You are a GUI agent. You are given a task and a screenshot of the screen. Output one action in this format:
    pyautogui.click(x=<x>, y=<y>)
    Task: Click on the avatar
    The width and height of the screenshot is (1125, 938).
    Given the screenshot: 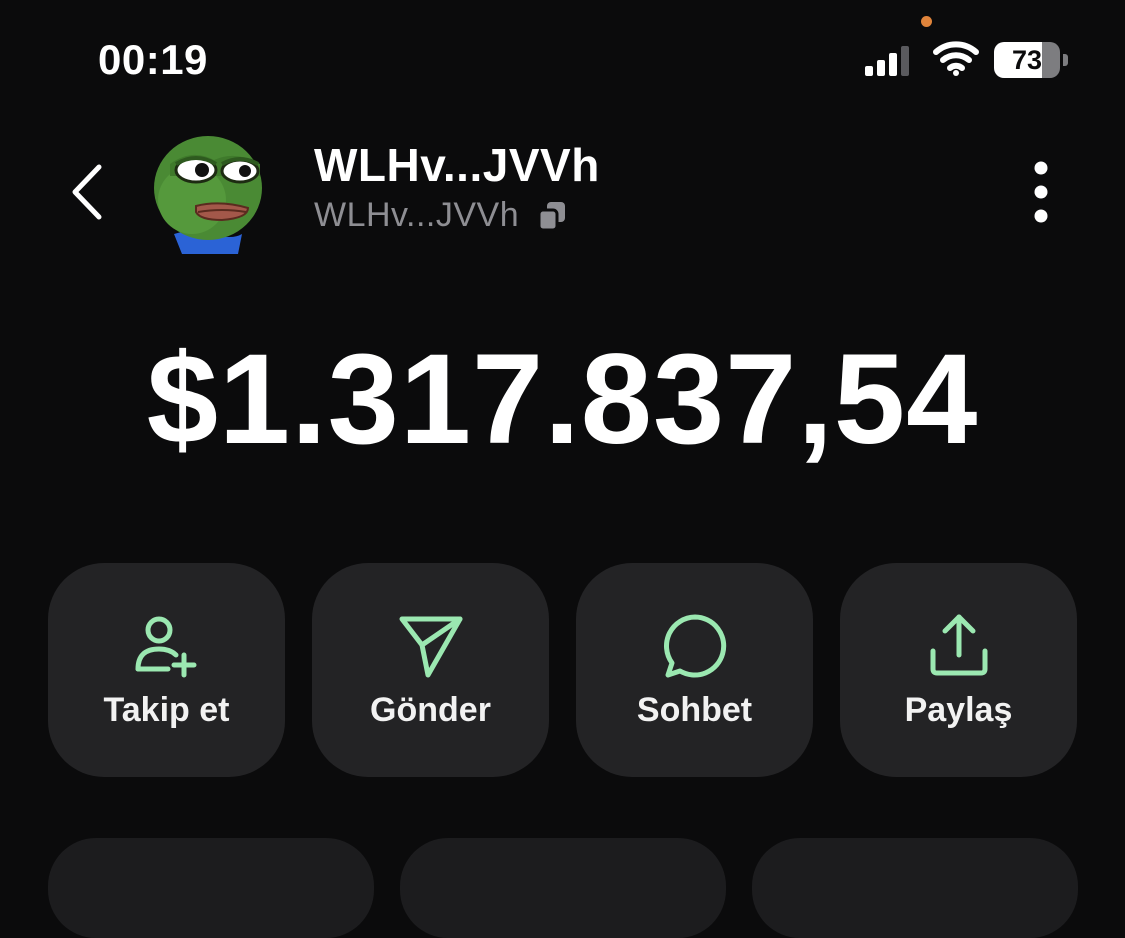 What is the action you would take?
    pyautogui.click(x=211, y=192)
    